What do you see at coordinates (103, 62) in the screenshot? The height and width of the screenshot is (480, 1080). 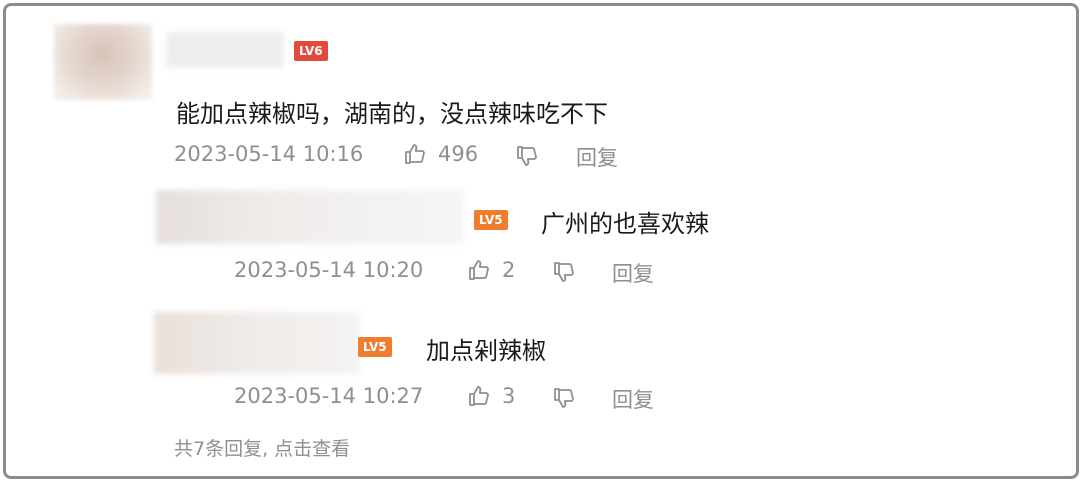 I see `avatar` at bounding box center [103, 62].